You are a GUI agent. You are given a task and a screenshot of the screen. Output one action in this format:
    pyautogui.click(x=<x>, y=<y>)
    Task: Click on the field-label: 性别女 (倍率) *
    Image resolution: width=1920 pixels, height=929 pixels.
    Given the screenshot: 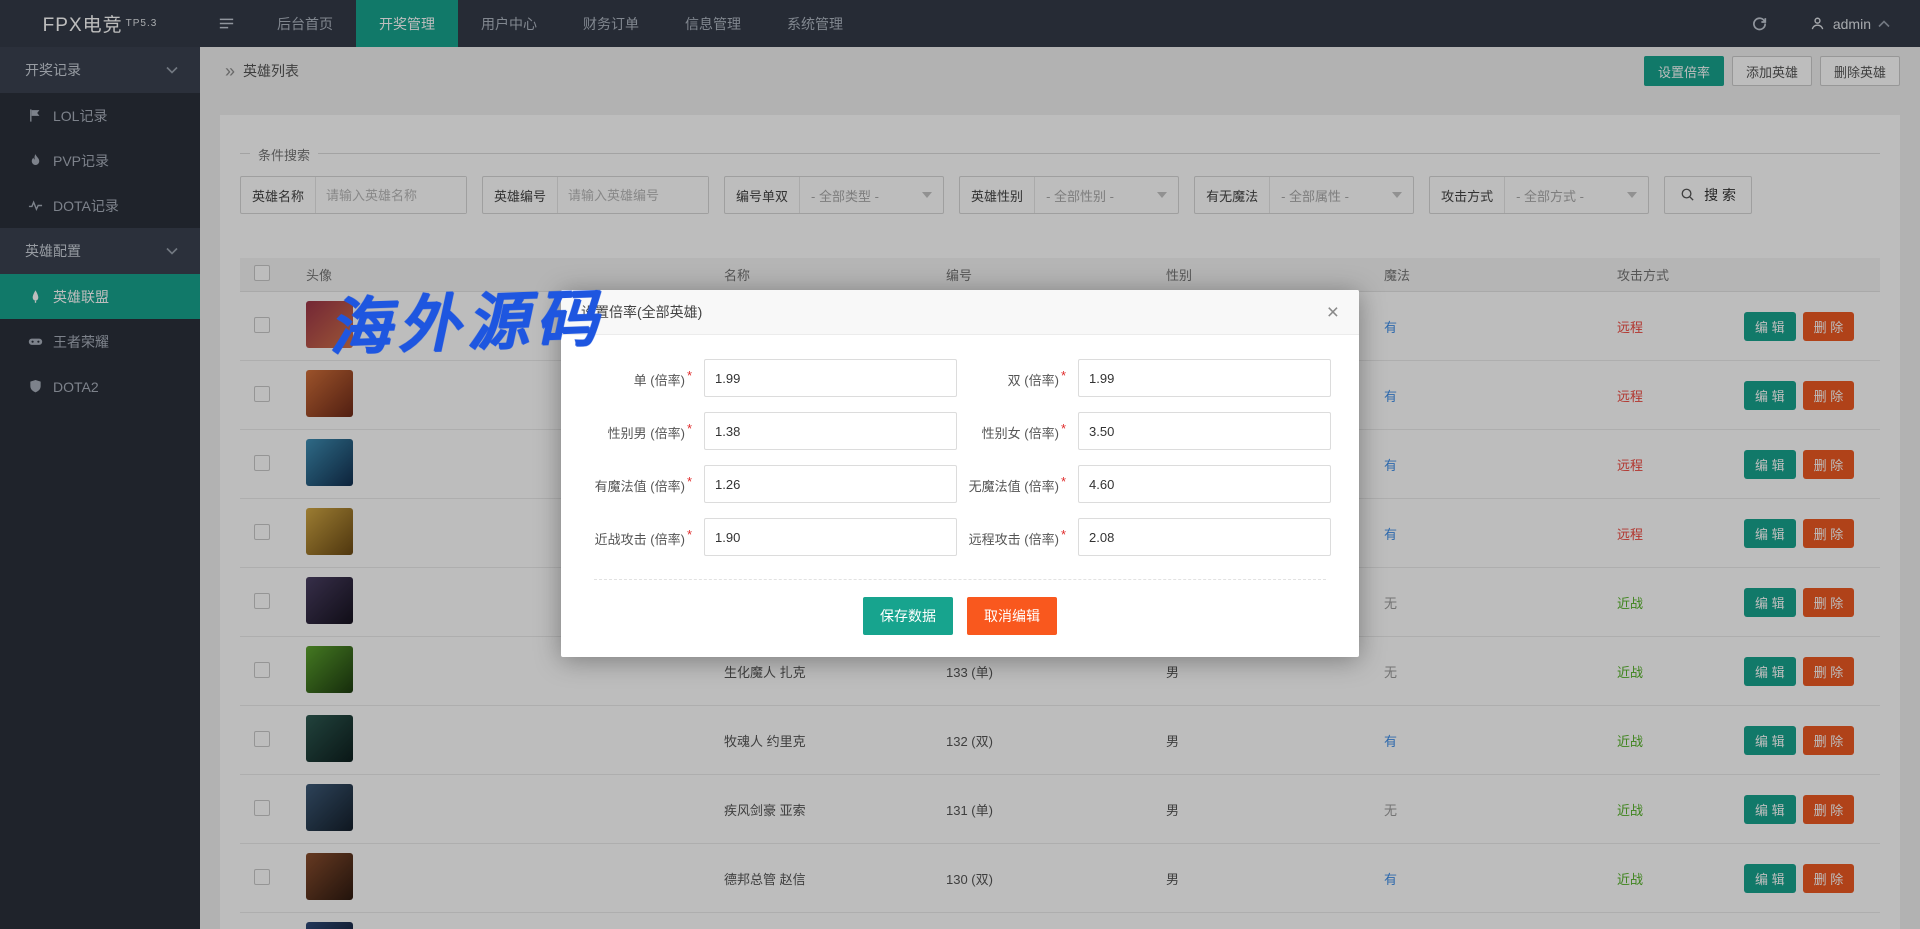 What is the action you would take?
    pyautogui.click(x=1023, y=430)
    